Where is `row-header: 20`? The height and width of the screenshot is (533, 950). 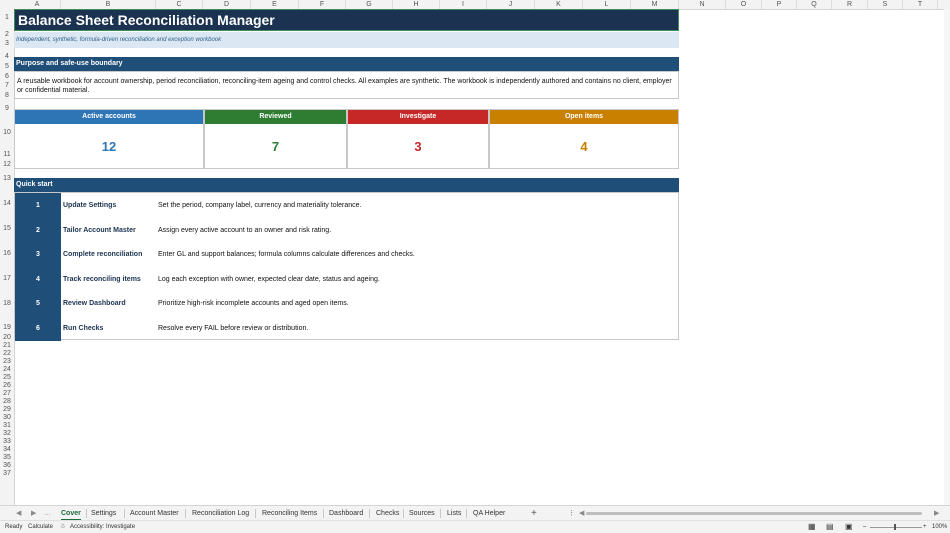 row-header: 20 is located at coordinates (7, 337).